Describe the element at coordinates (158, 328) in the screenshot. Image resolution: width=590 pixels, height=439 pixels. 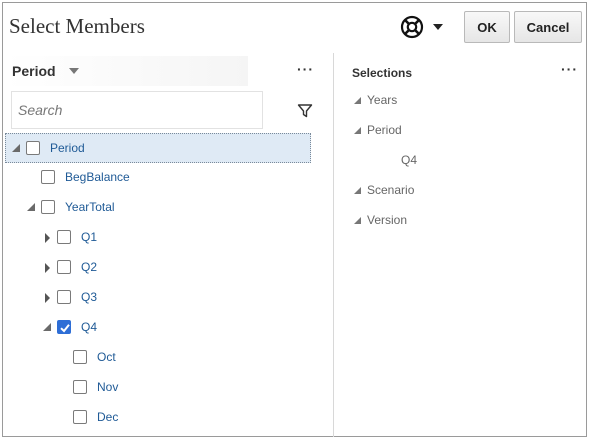
I see `tree-row-q4: Q4` at that location.